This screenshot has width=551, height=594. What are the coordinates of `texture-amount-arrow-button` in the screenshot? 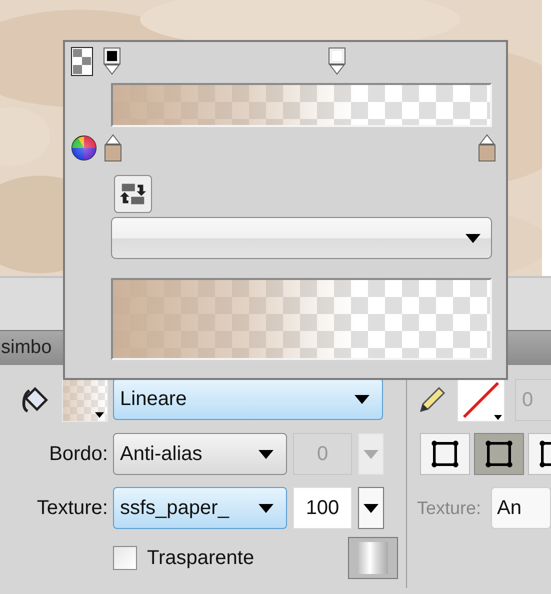 It's located at (371, 508).